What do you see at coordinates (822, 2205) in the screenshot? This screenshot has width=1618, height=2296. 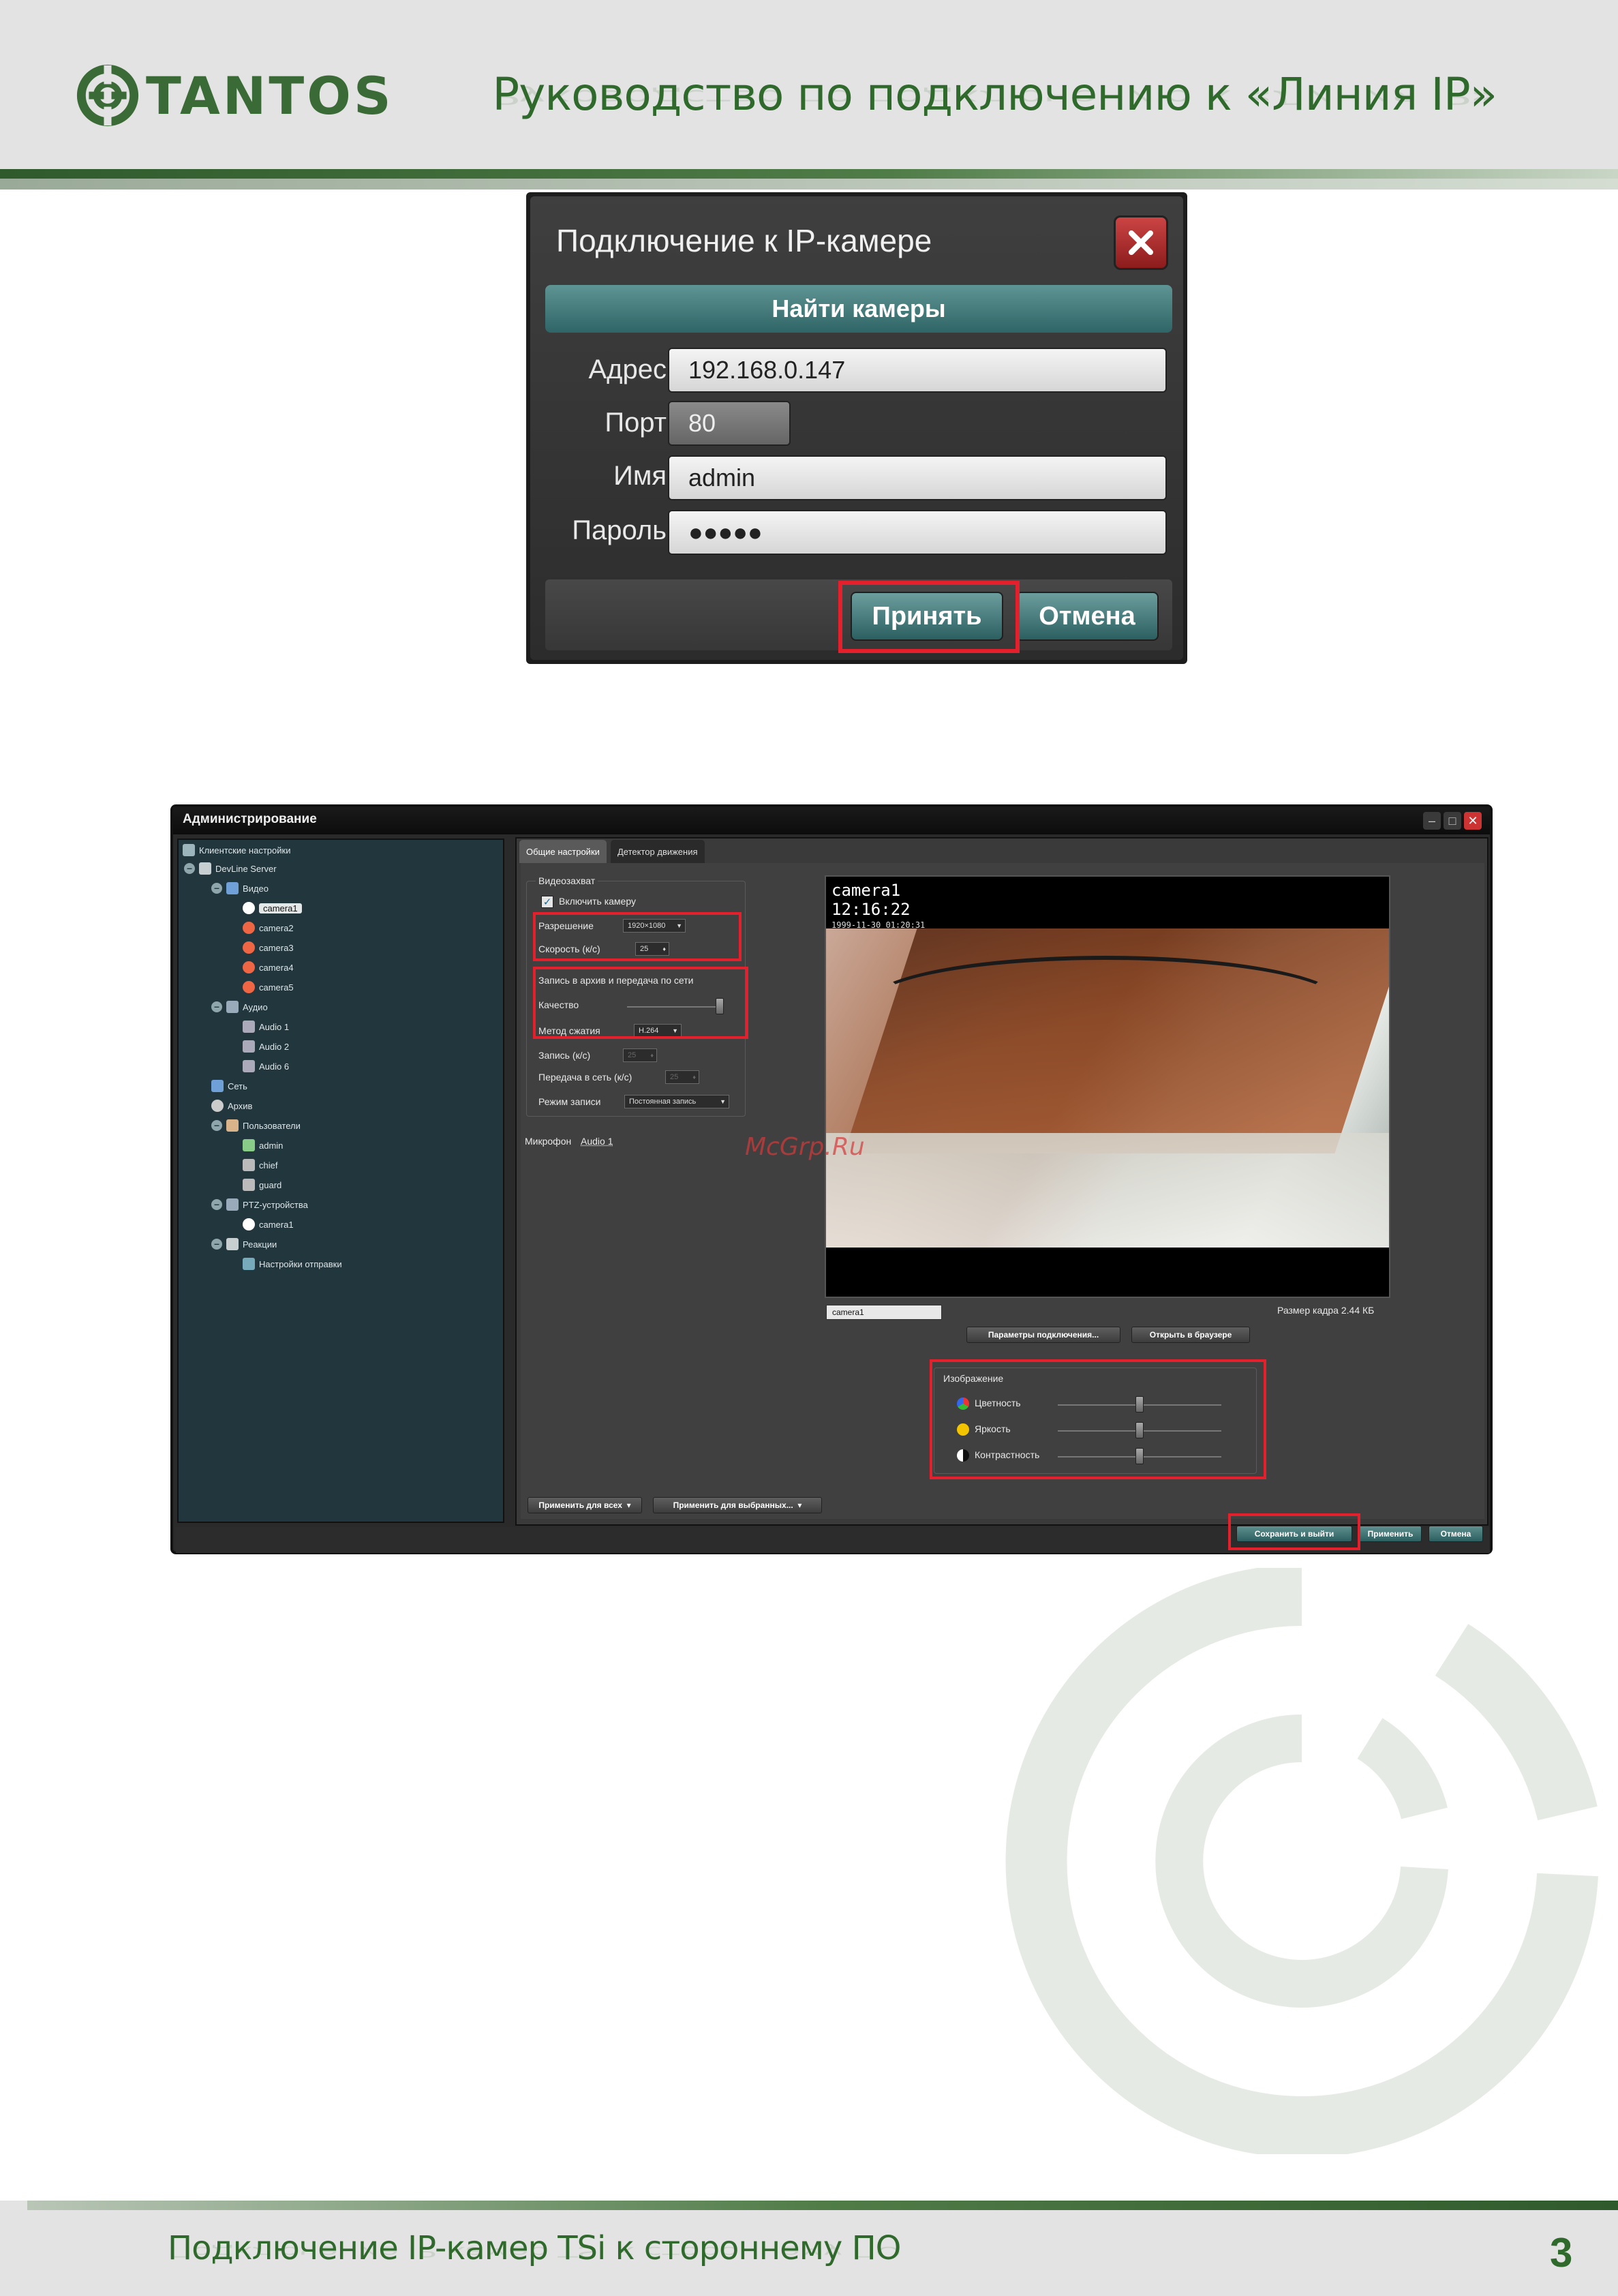 I see `footer-stripe` at bounding box center [822, 2205].